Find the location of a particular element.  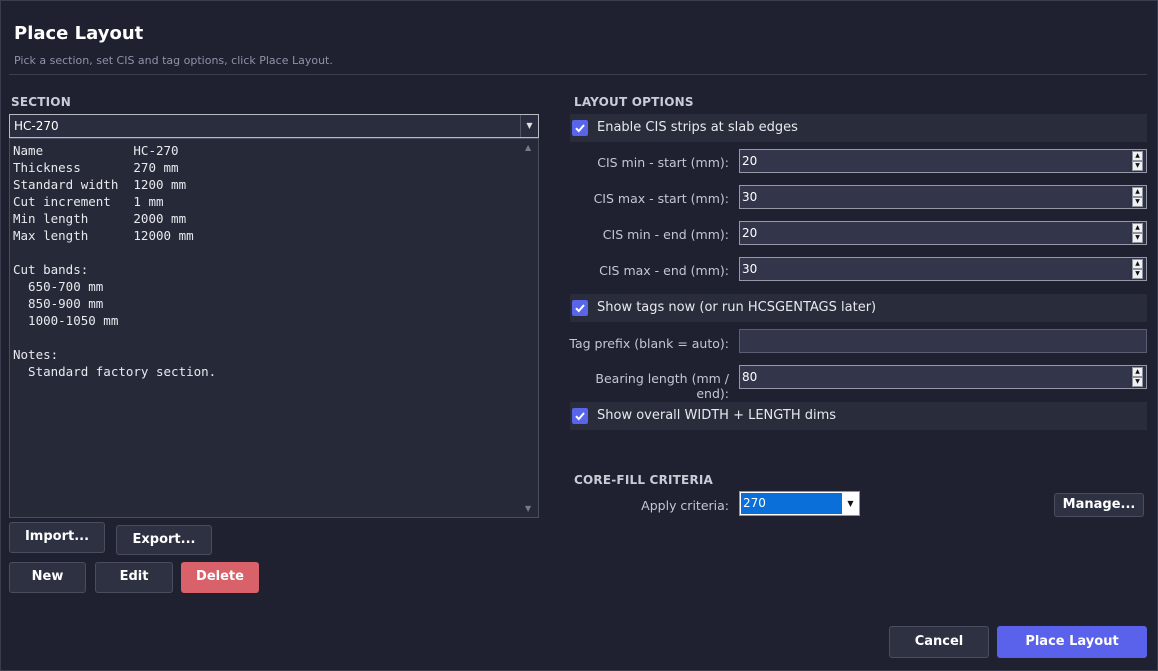

dialog-title: Place Layout is located at coordinates (79, 33).